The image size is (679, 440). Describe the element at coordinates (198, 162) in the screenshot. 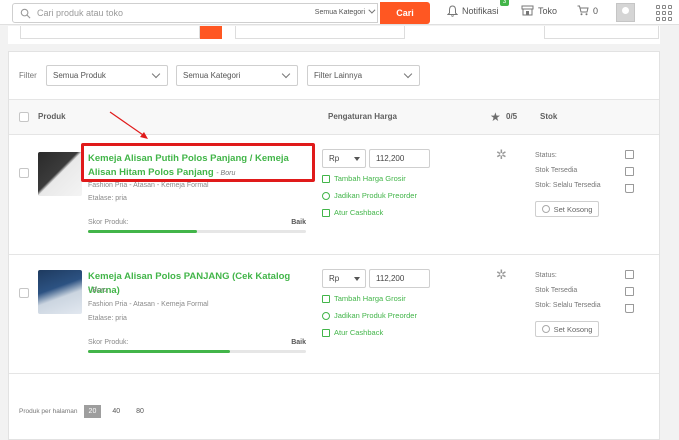

I see `annotation-highlight-box` at that location.